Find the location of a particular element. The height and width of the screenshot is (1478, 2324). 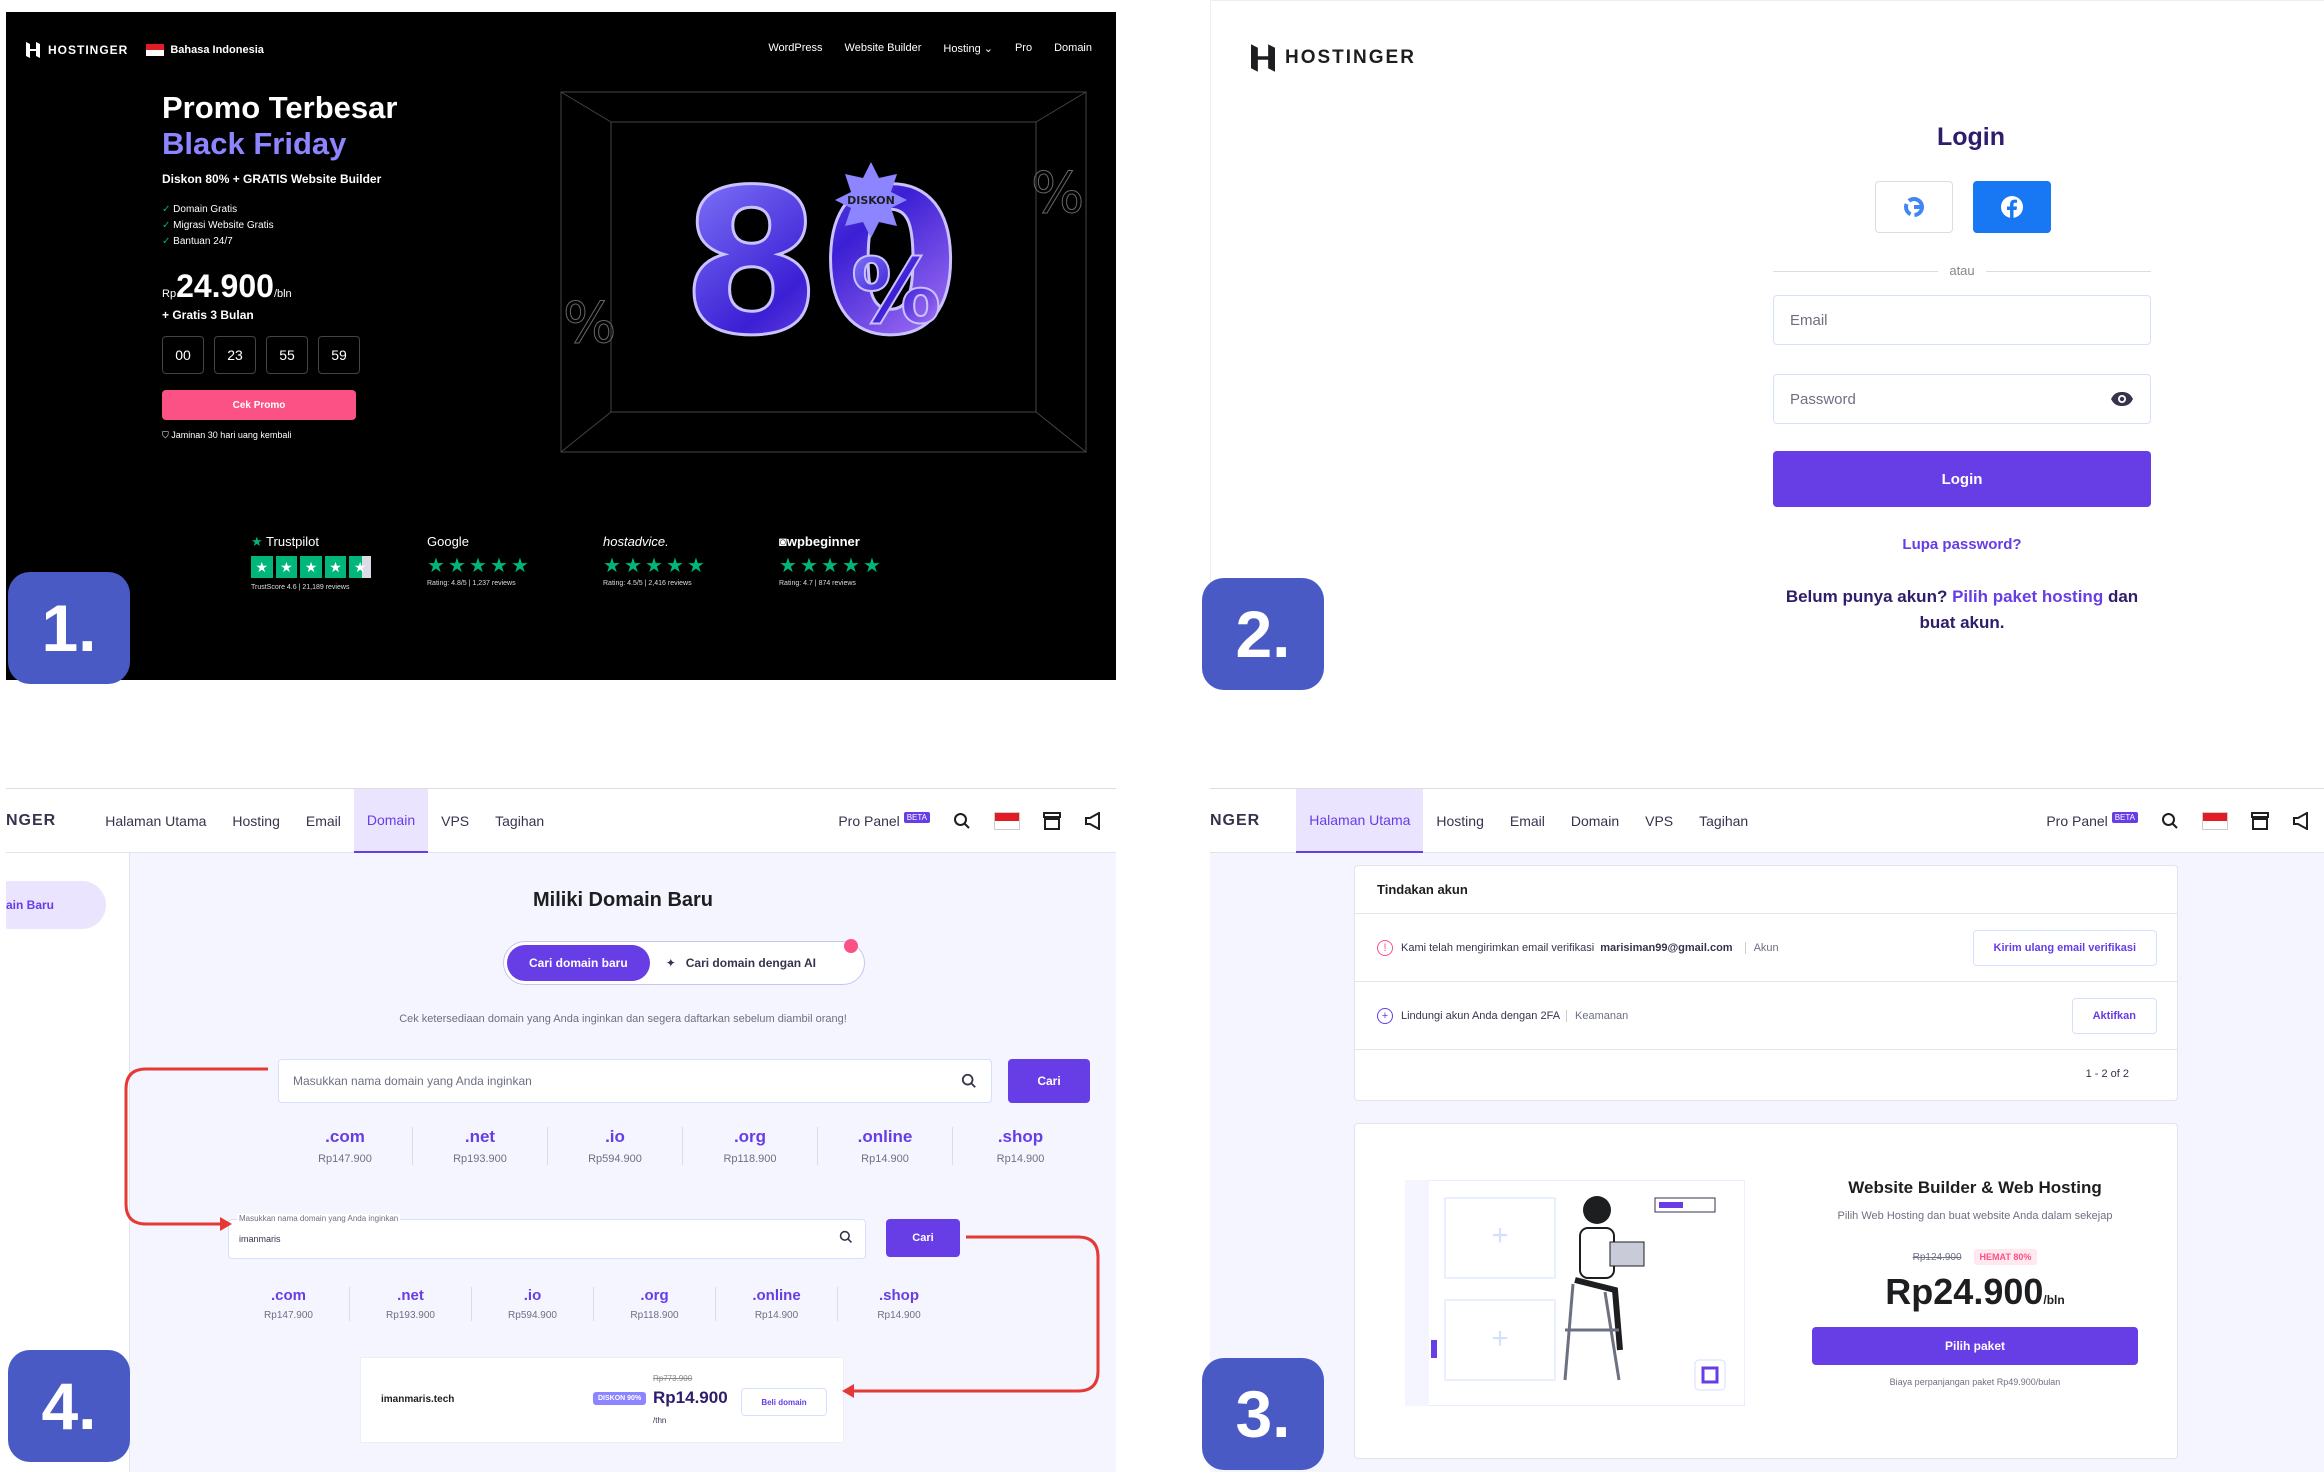

page-title: Miliki Domain Baru is located at coordinates (623, 900).